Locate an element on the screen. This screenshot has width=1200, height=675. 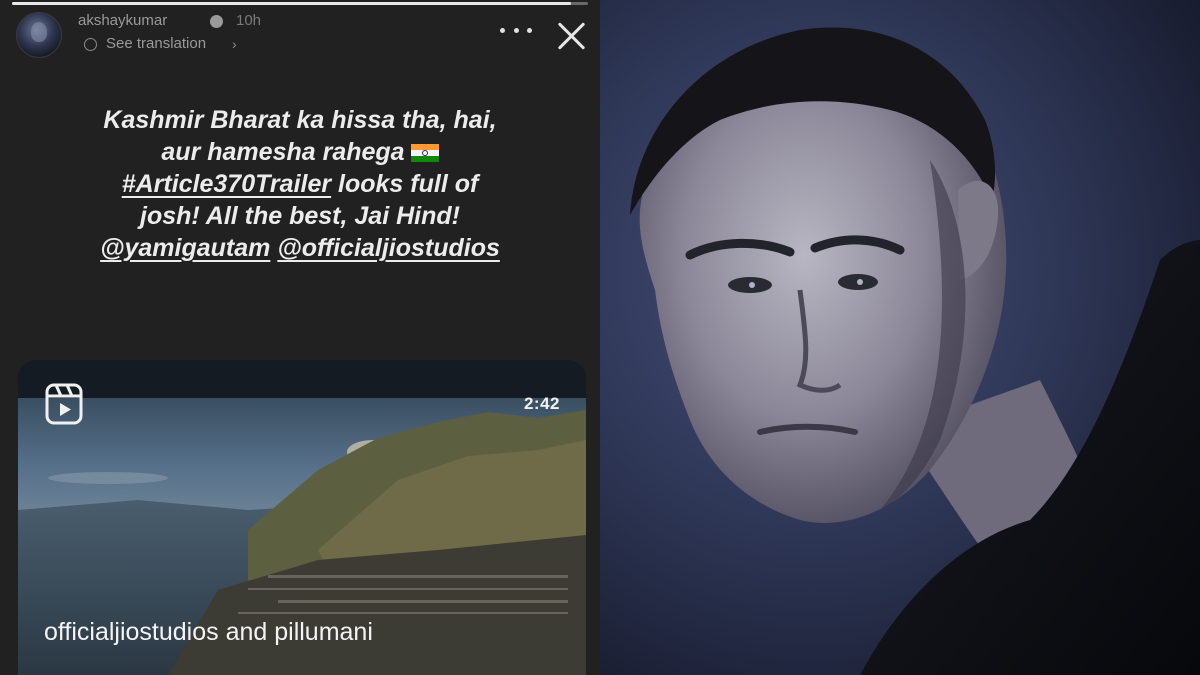
caption-line-4: josh! All the best, Jai Hind! is located at coordinates (300, 216).